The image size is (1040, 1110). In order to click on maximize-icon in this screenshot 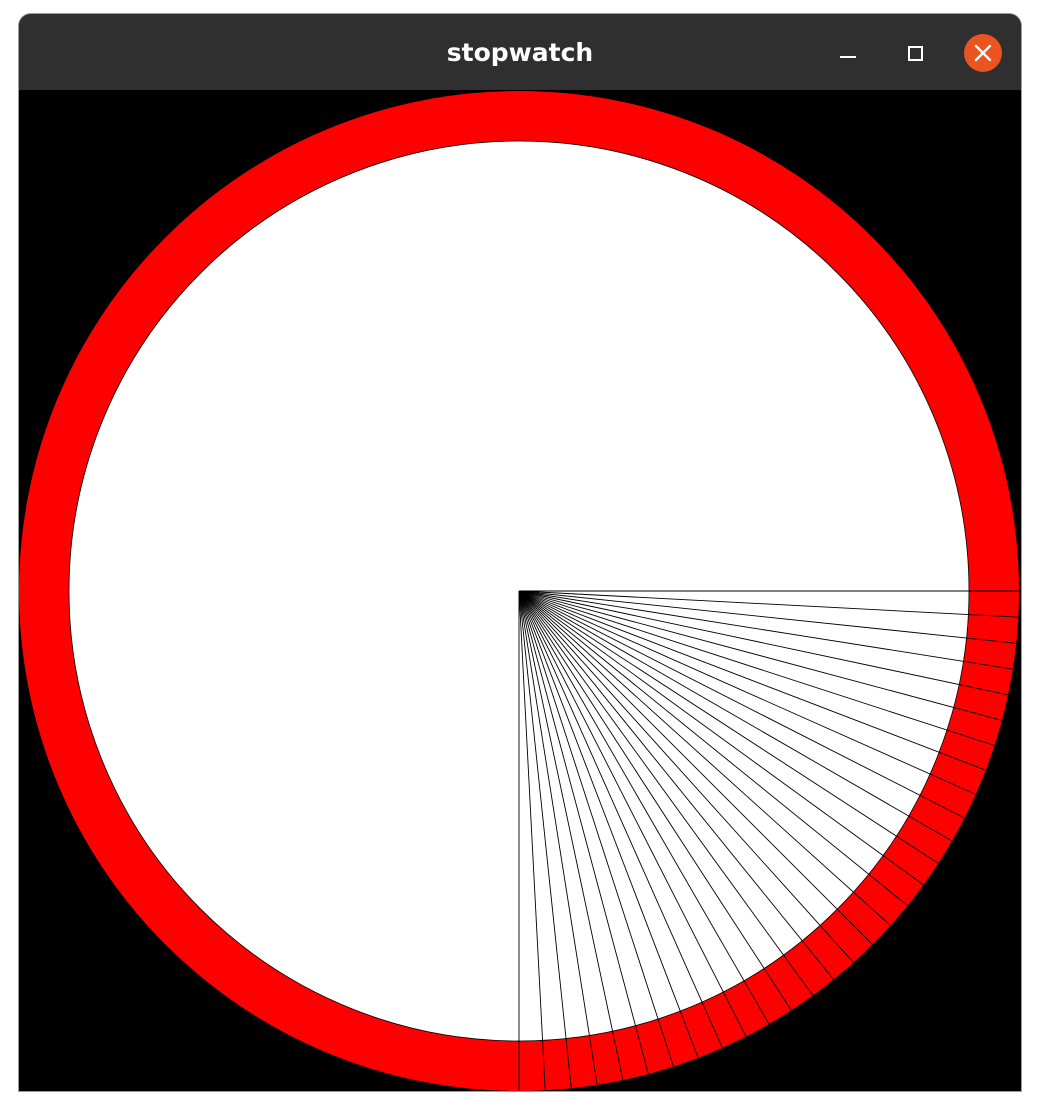, I will do `click(915, 53)`.